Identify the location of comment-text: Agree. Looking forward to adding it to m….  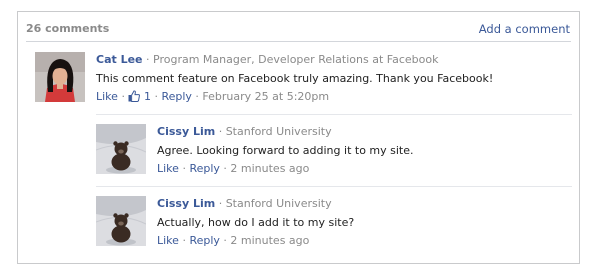
(285, 150).